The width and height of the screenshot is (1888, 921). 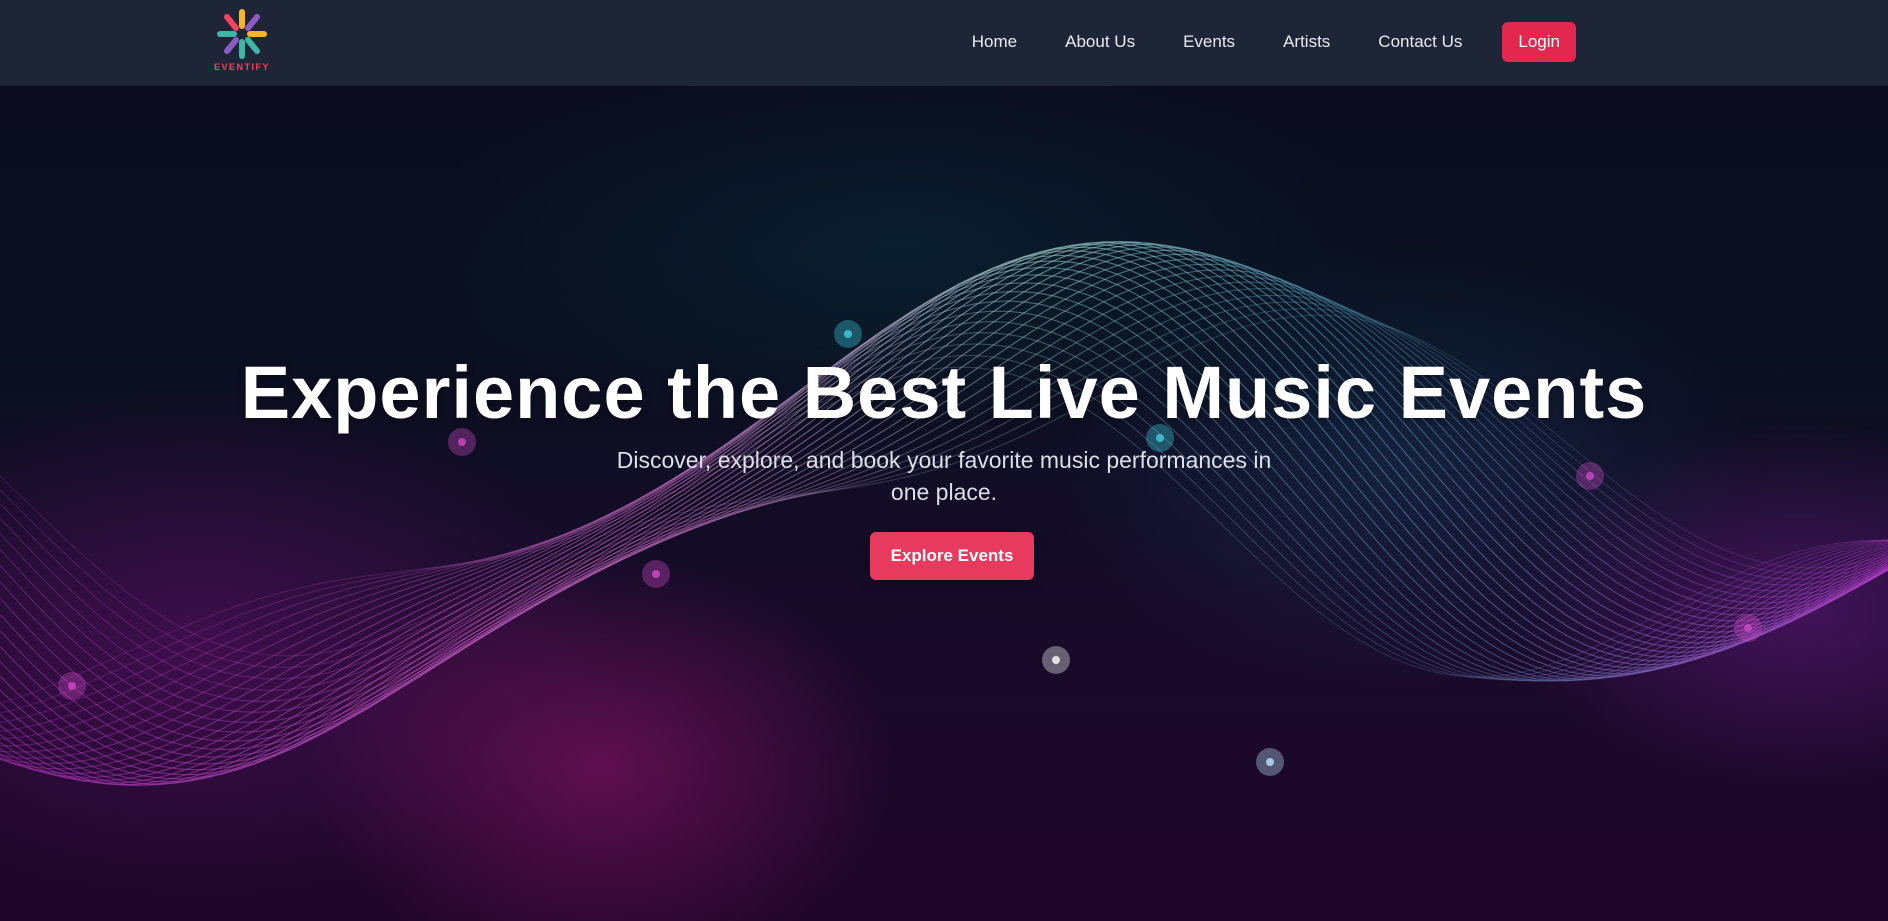 I want to click on brand-name: EVENTIFY, so click(x=241, y=67).